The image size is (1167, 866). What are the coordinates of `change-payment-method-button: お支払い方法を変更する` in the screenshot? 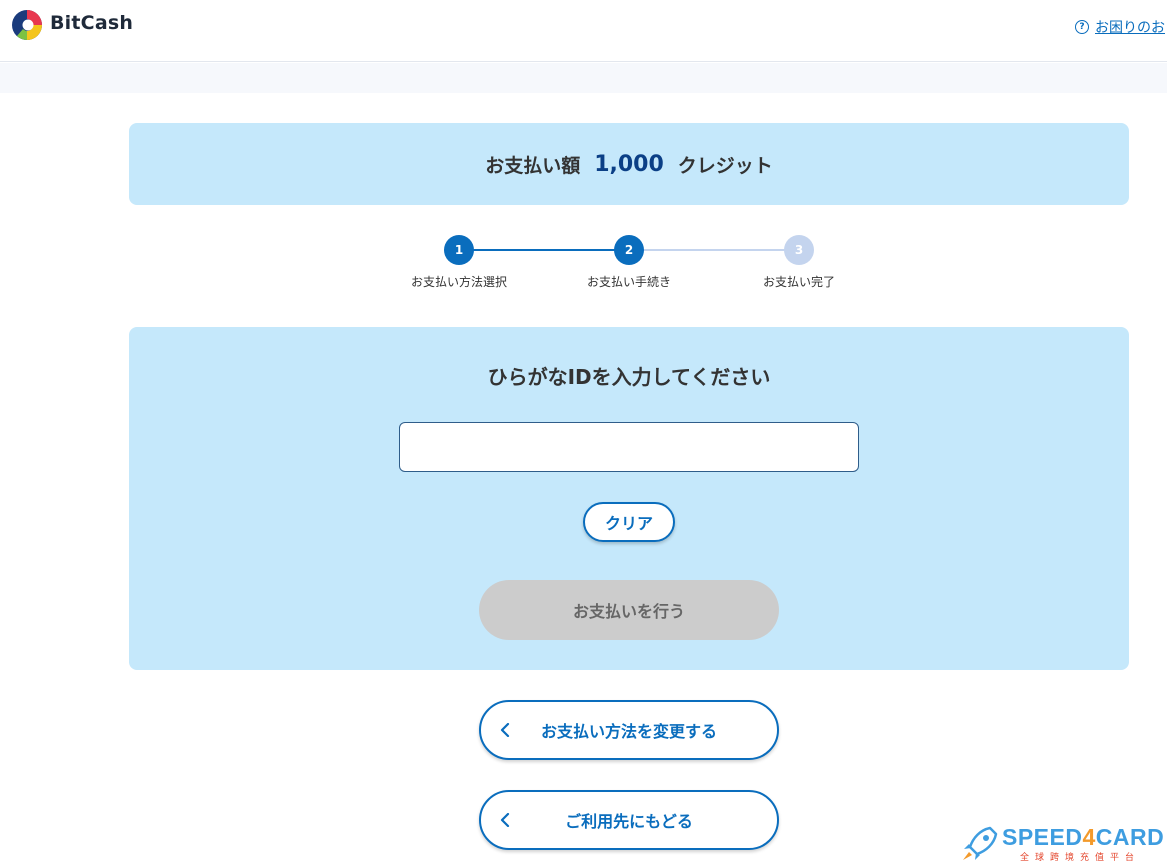 It's located at (629, 730).